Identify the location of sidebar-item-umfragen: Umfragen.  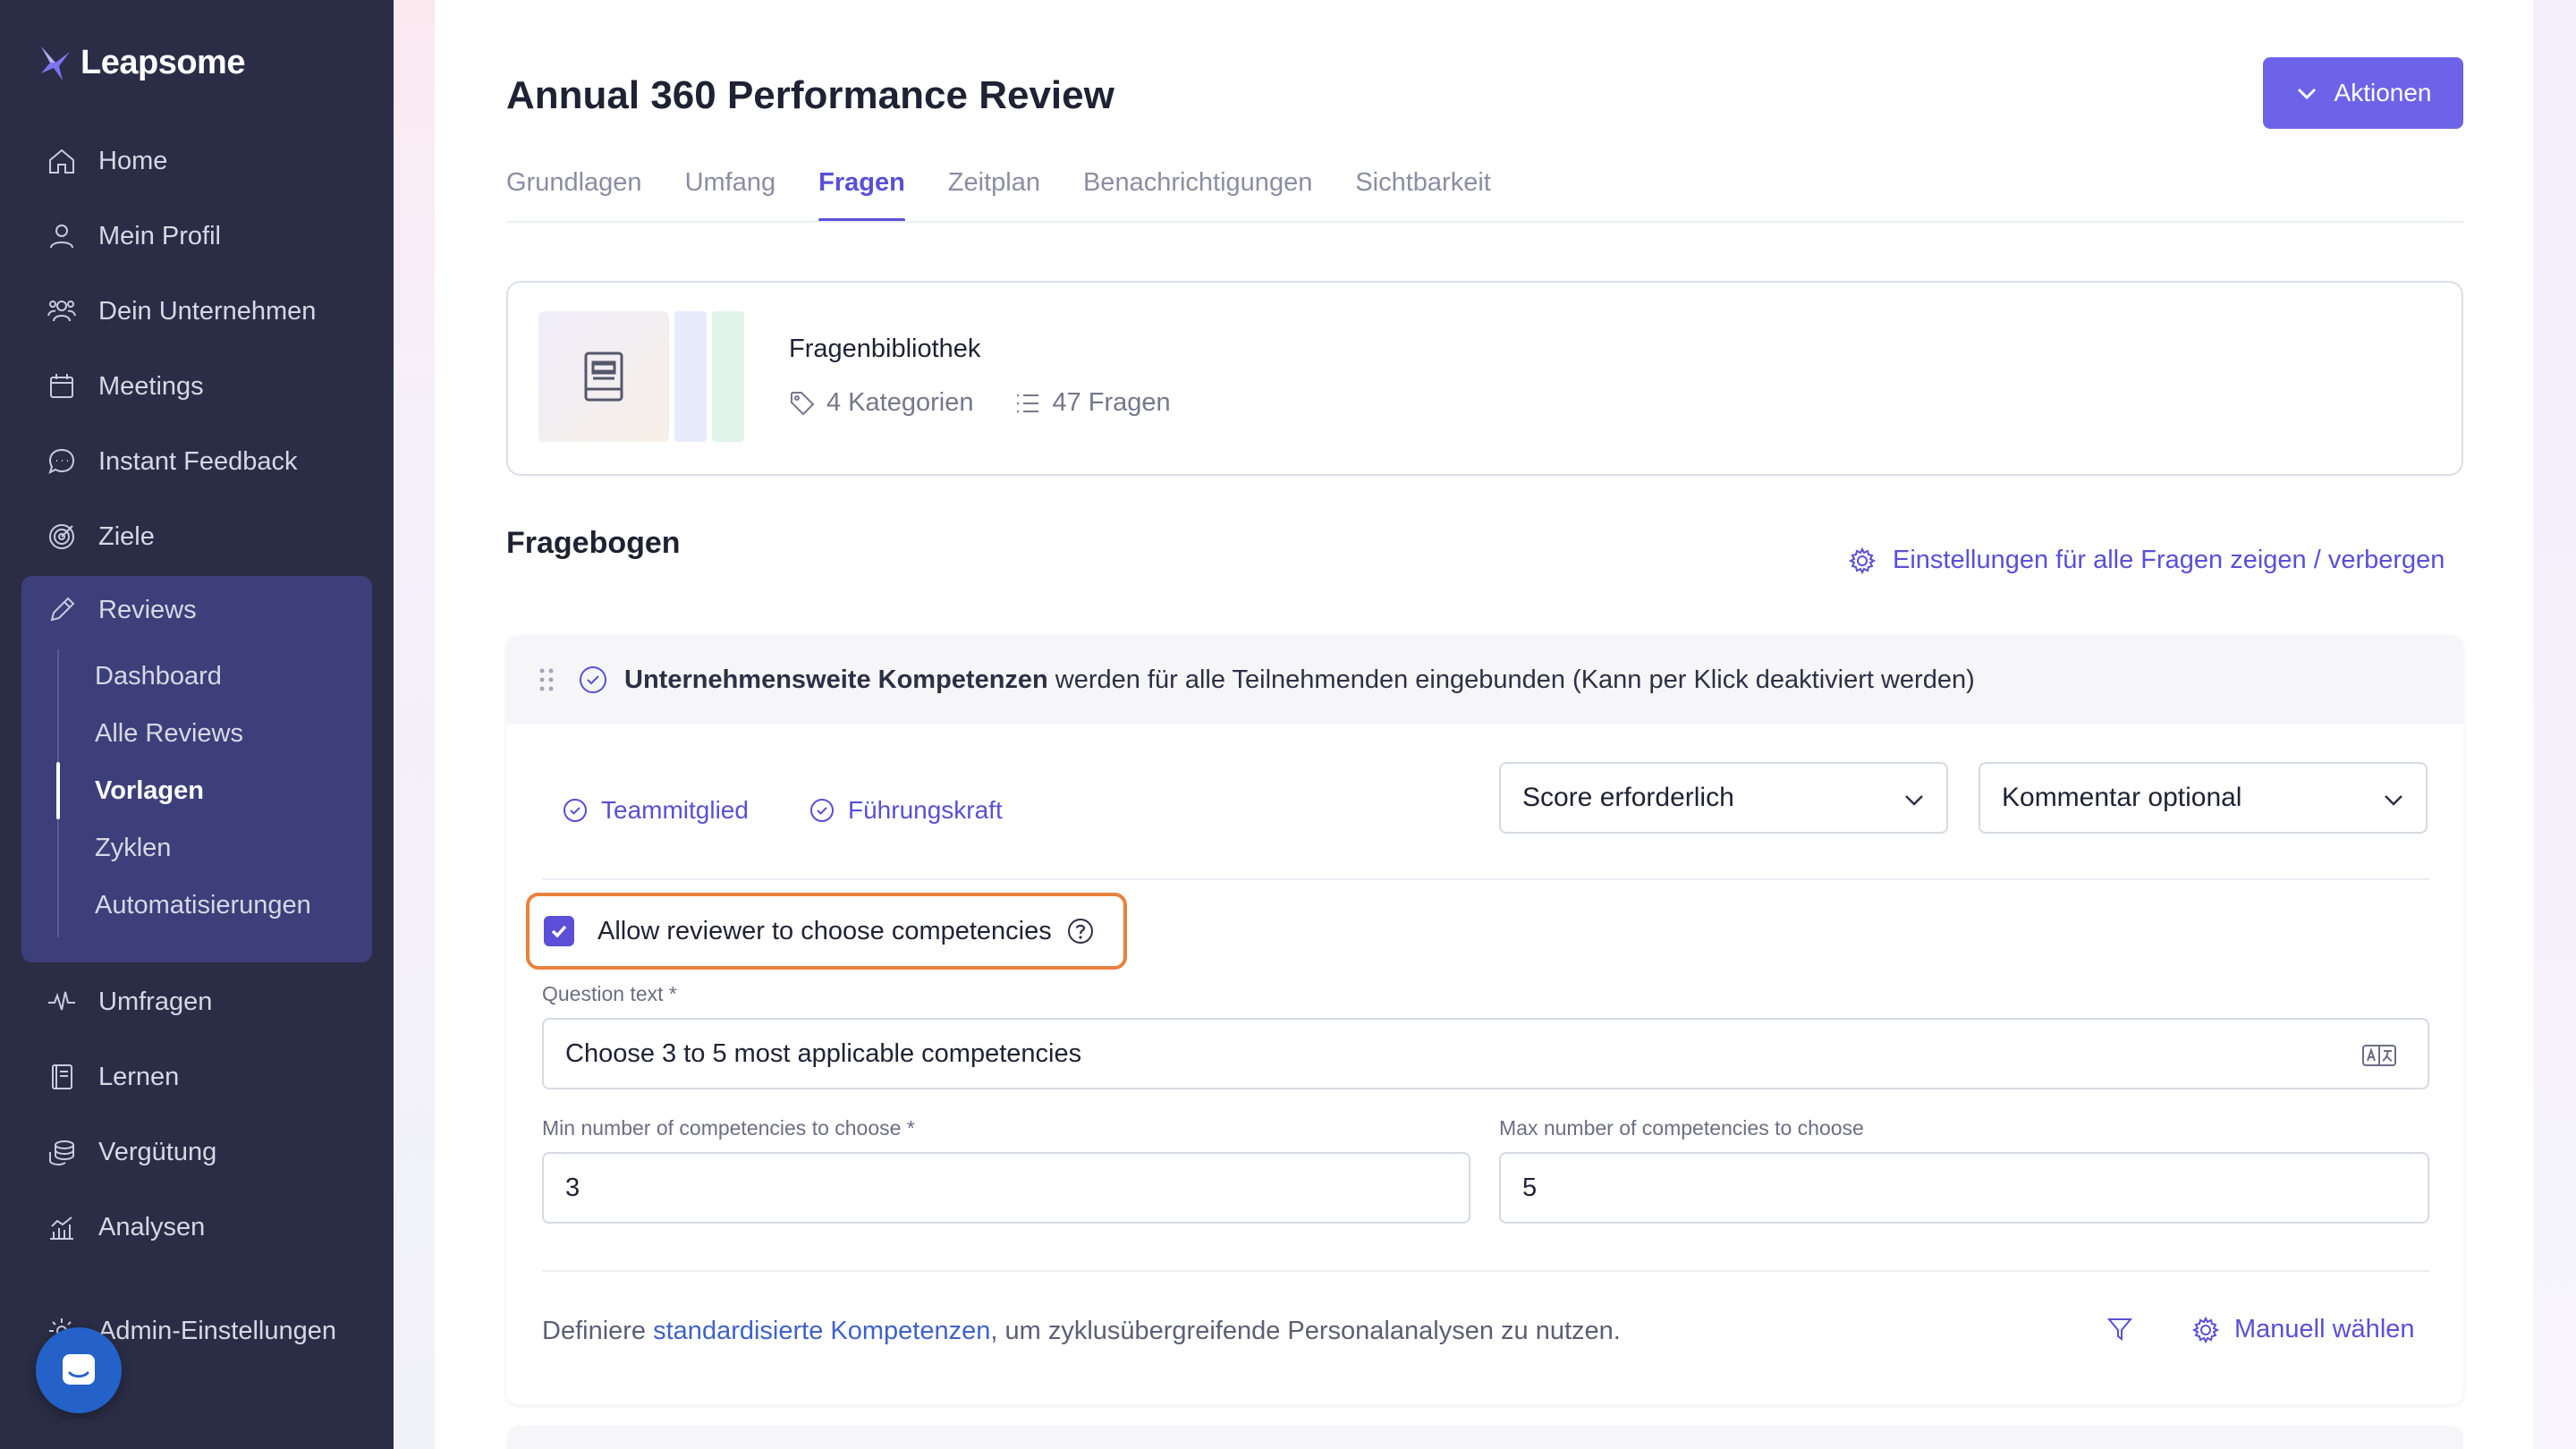
(196, 1002).